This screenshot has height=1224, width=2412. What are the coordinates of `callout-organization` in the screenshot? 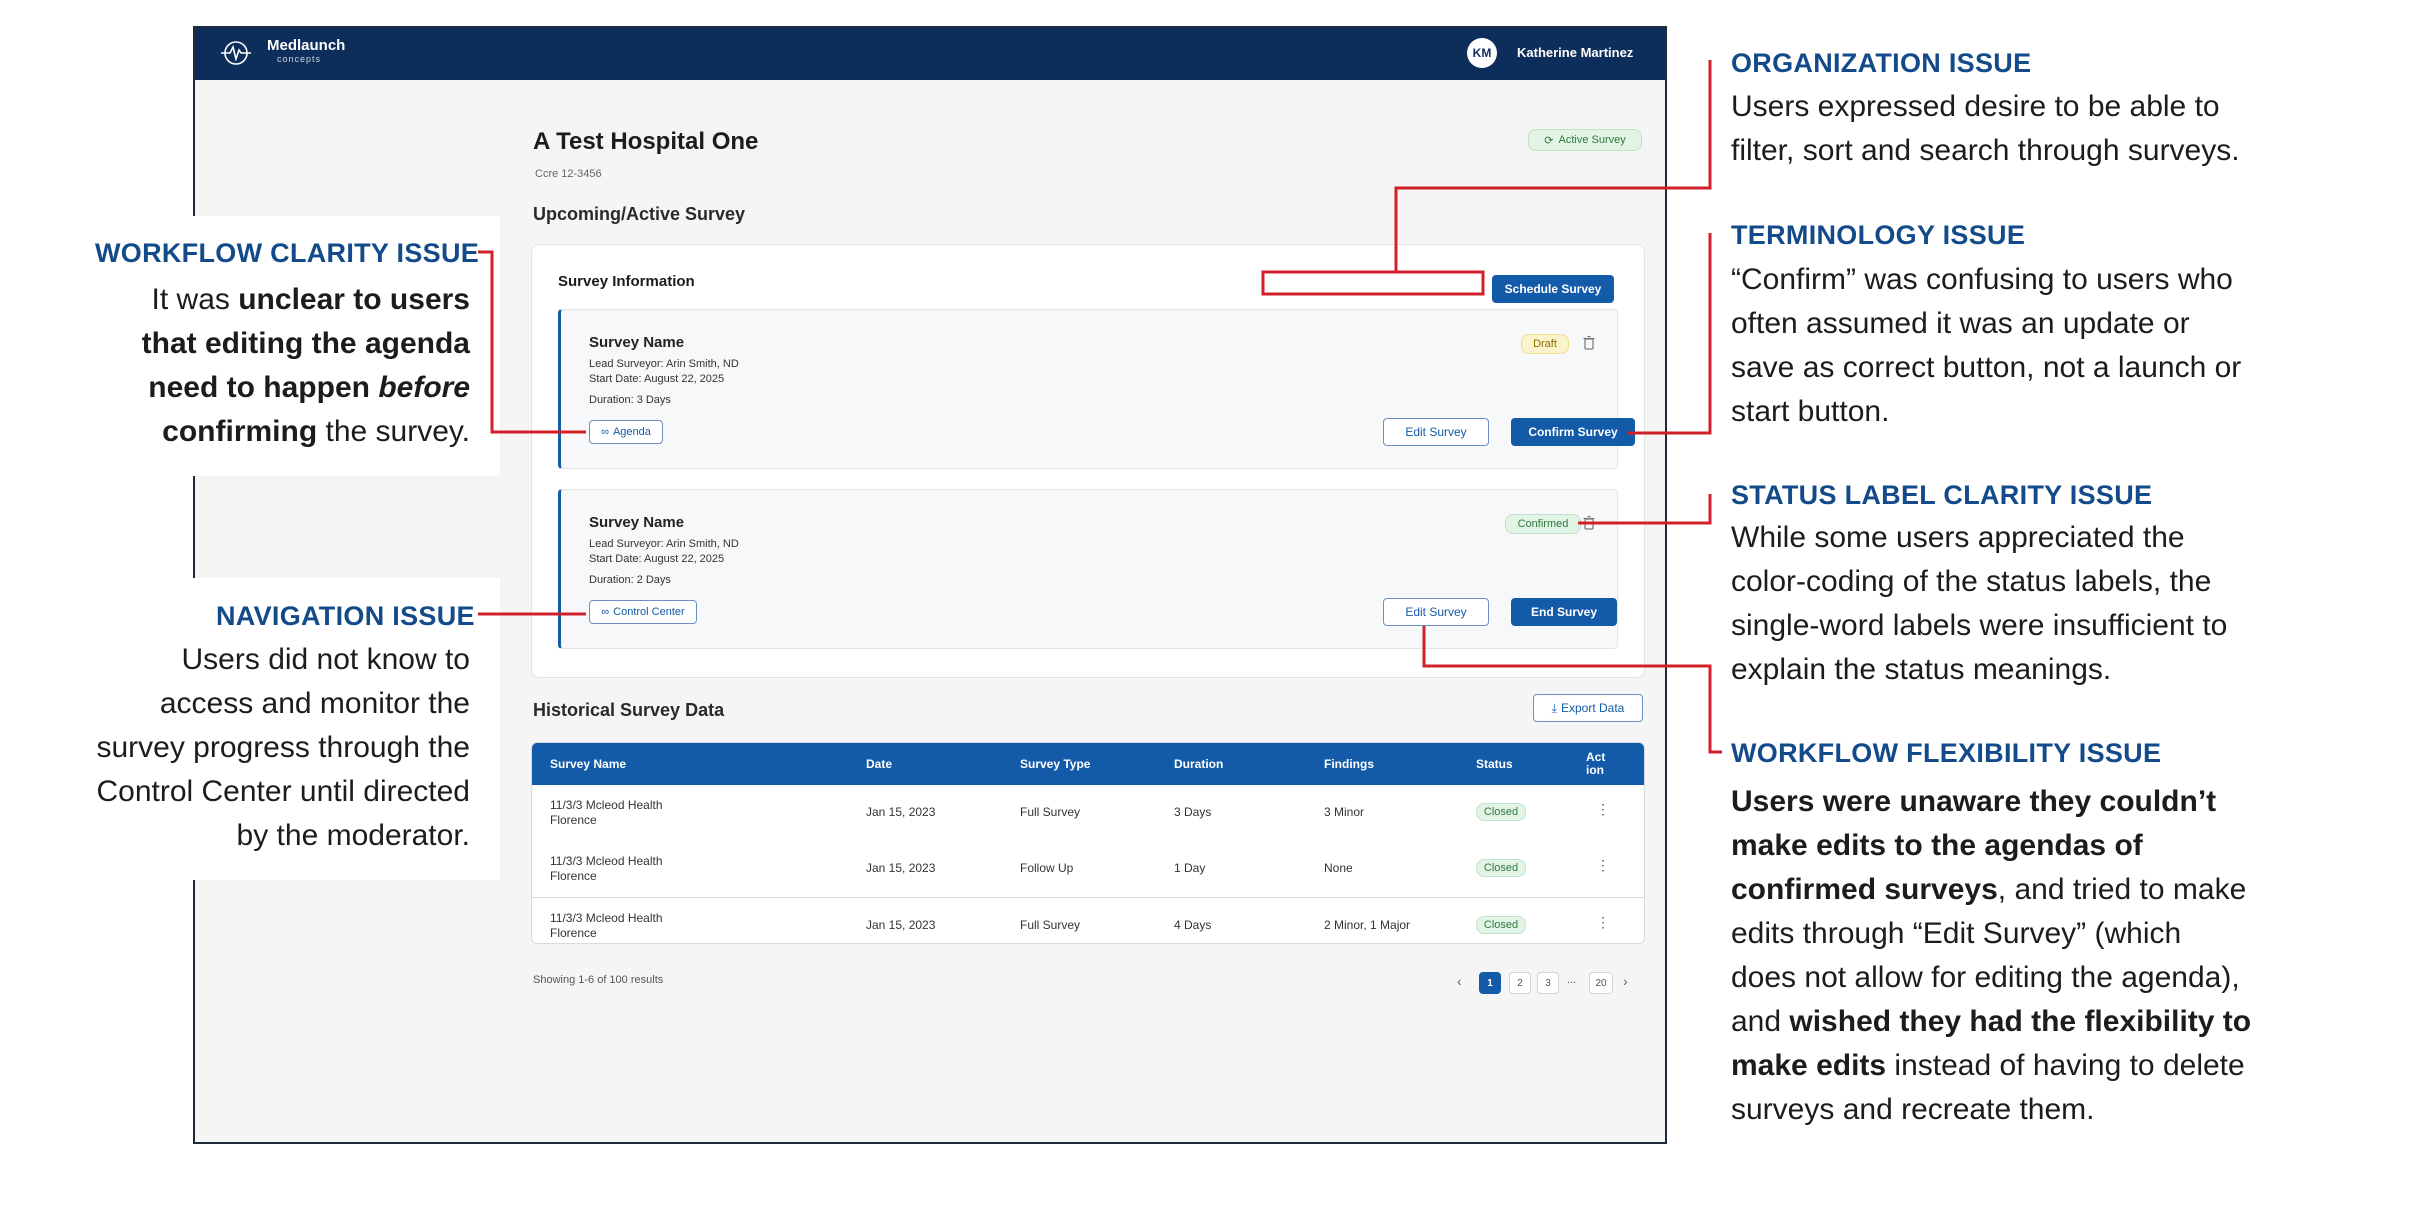 It's located at (1553, 166).